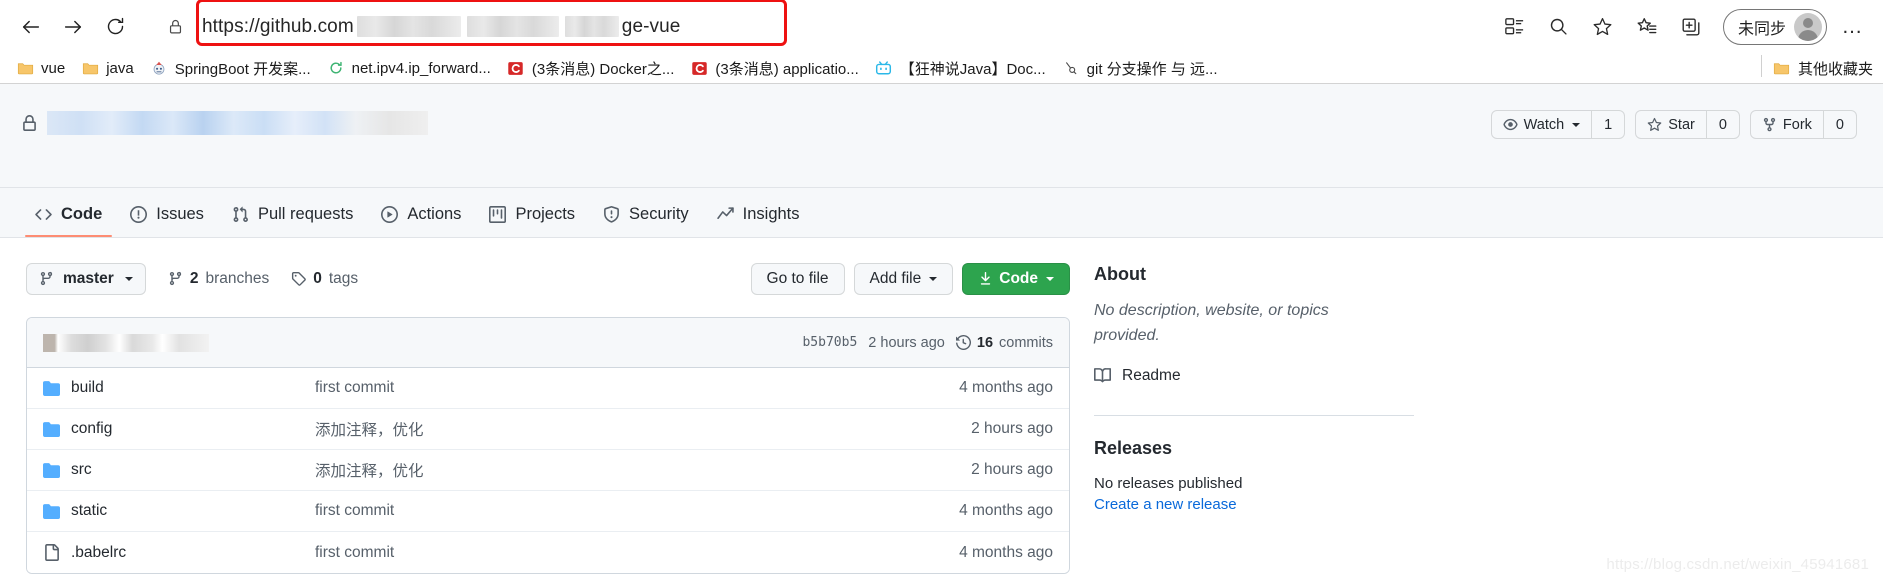 Image resolution: width=1883 pixels, height=577 pixels. I want to click on watch-label: Watch, so click(1544, 124).